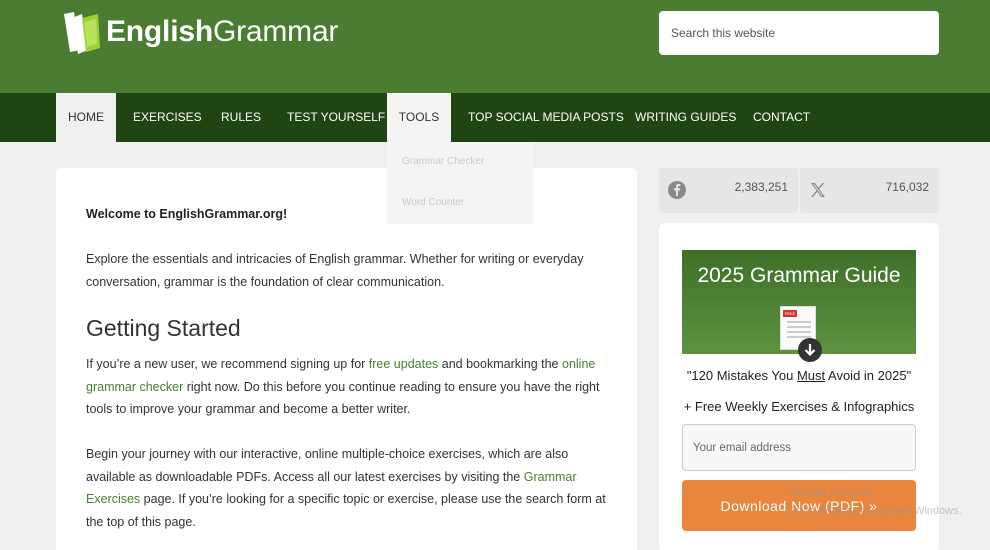  Describe the element at coordinates (799, 375) in the screenshot. I see `mistakes-tagline: "120 Mistakes You Must Avoid in 2025"` at that location.